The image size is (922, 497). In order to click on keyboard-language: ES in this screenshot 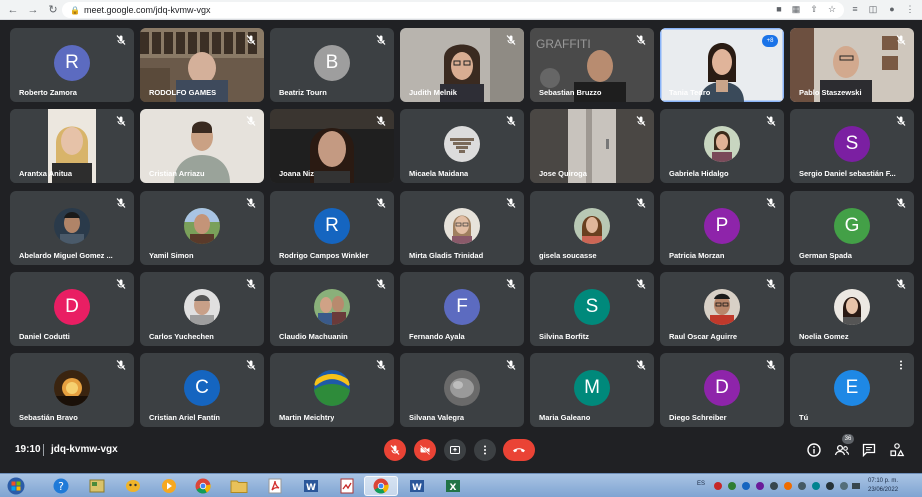, I will do `click(701, 484)`.